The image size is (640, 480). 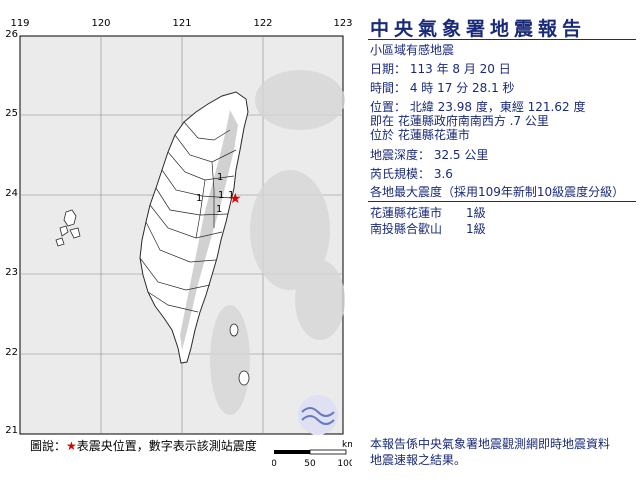 What do you see at coordinates (11, 193) in the screenshot?
I see `lat-tick-label: 24` at bounding box center [11, 193].